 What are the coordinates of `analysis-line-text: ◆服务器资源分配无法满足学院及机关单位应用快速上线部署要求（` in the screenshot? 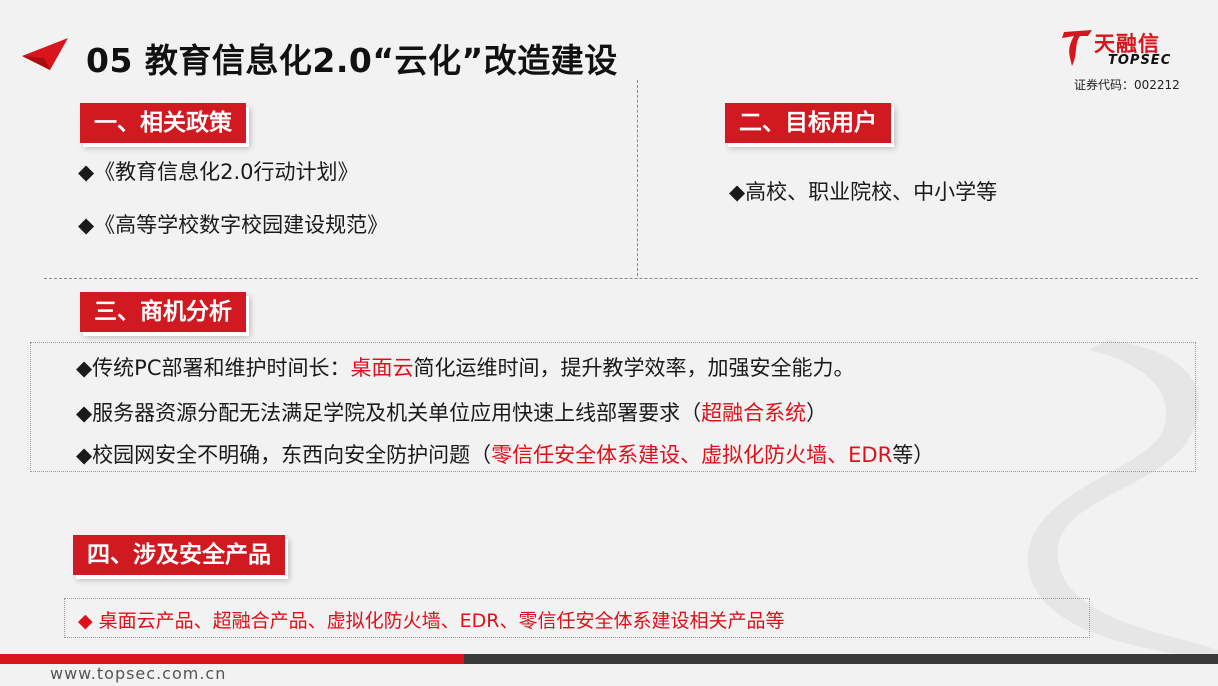 It's located at (389, 413).